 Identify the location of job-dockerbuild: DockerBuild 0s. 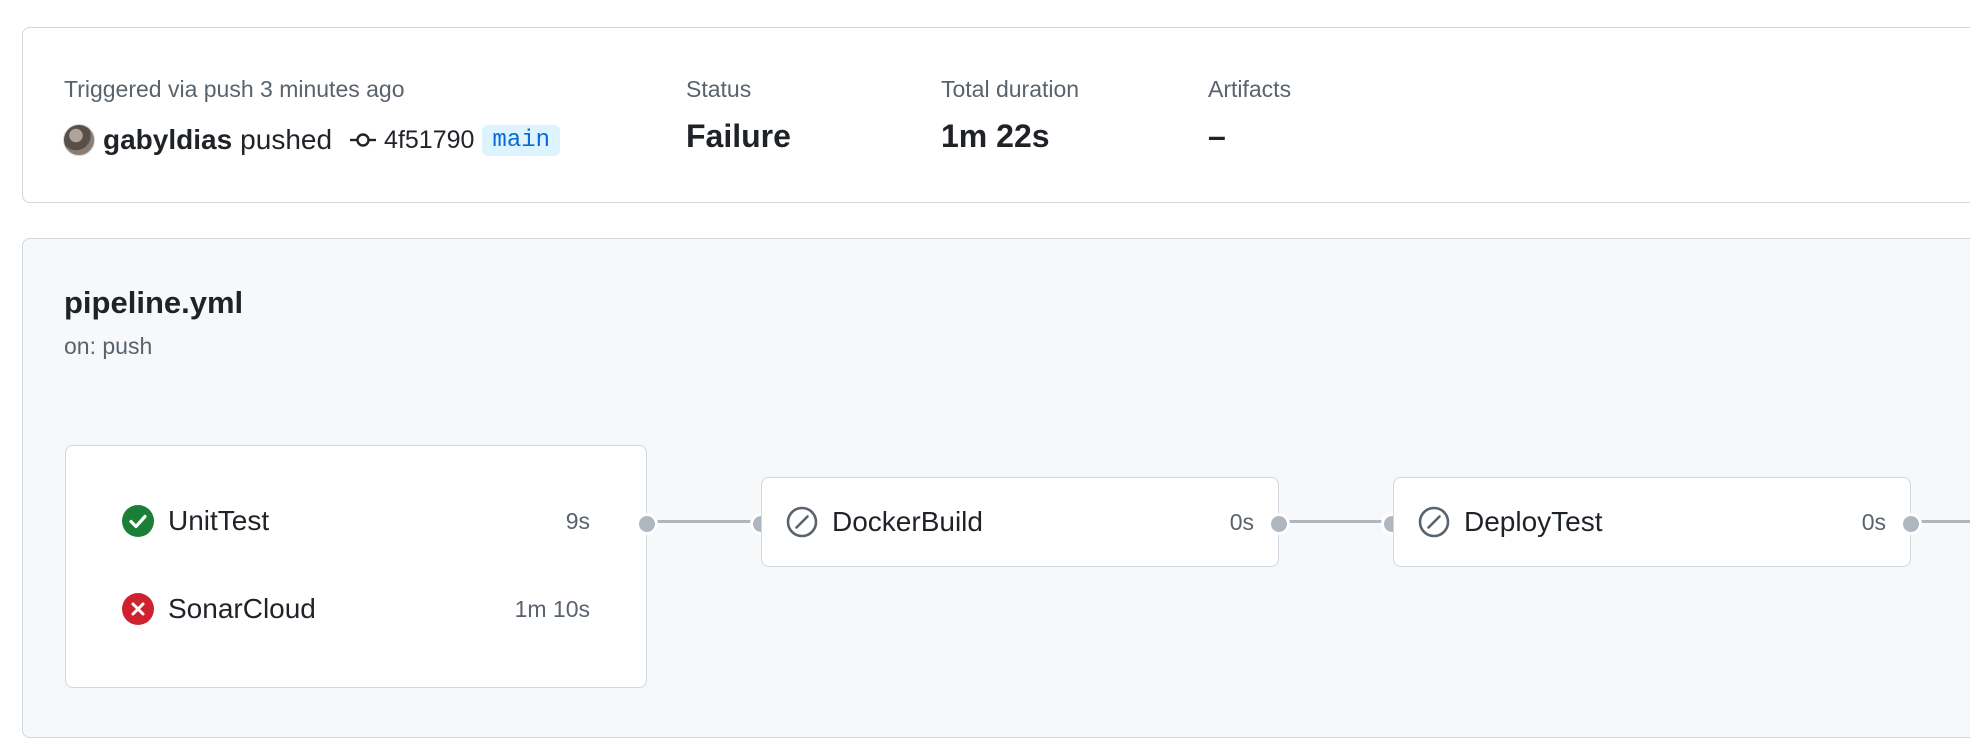
(1020, 522).